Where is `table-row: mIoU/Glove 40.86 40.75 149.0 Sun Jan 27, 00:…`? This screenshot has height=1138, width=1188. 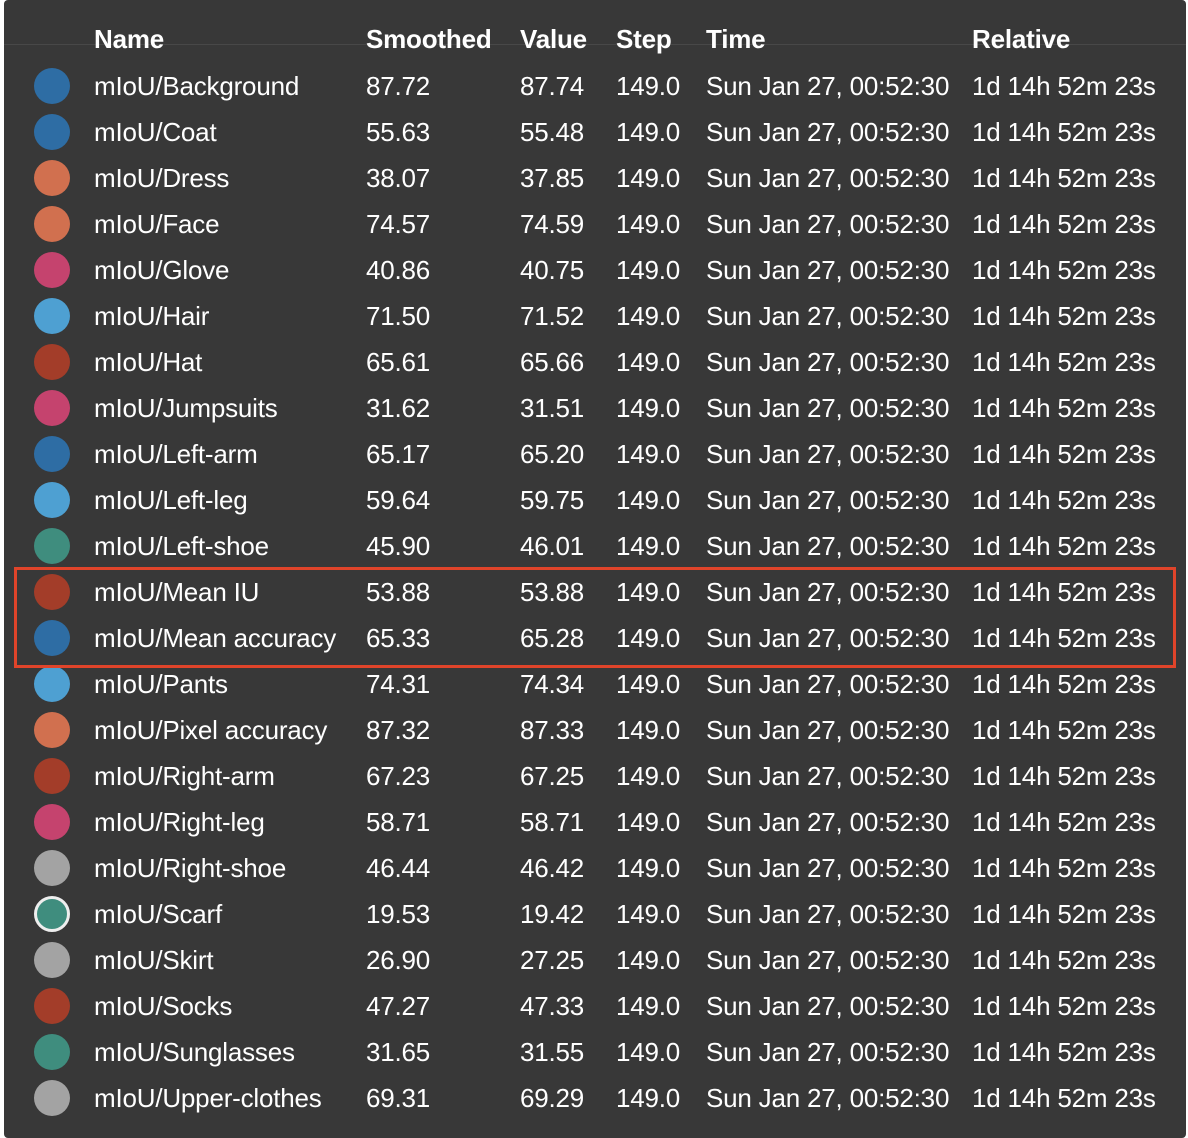 table-row: mIoU/Glove 40.86 40.75 149.0 Sun Jan 27, 00:… is located at coordinates (595, 270).